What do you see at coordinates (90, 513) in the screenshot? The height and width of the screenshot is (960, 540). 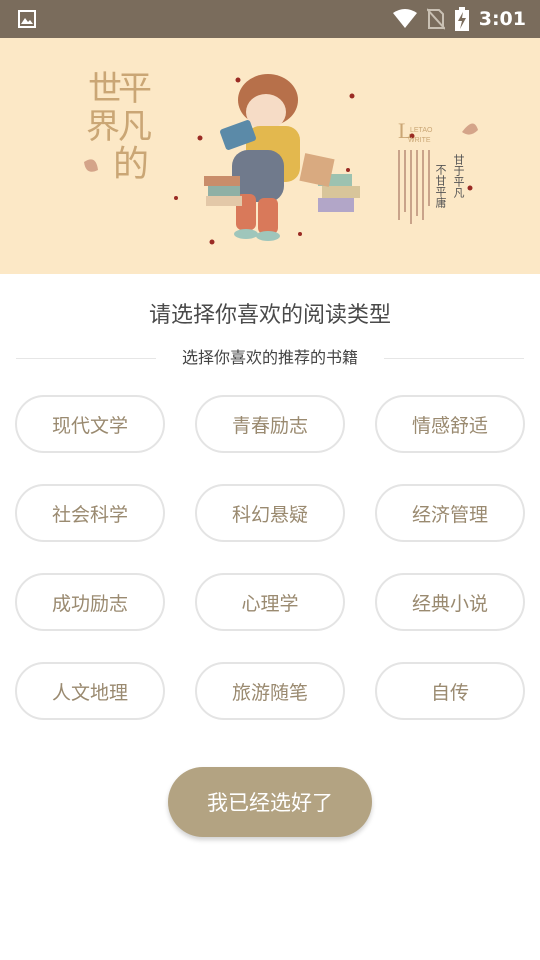 I see `category-button-social-science: 社会科学` at bounding box center [90, 513].